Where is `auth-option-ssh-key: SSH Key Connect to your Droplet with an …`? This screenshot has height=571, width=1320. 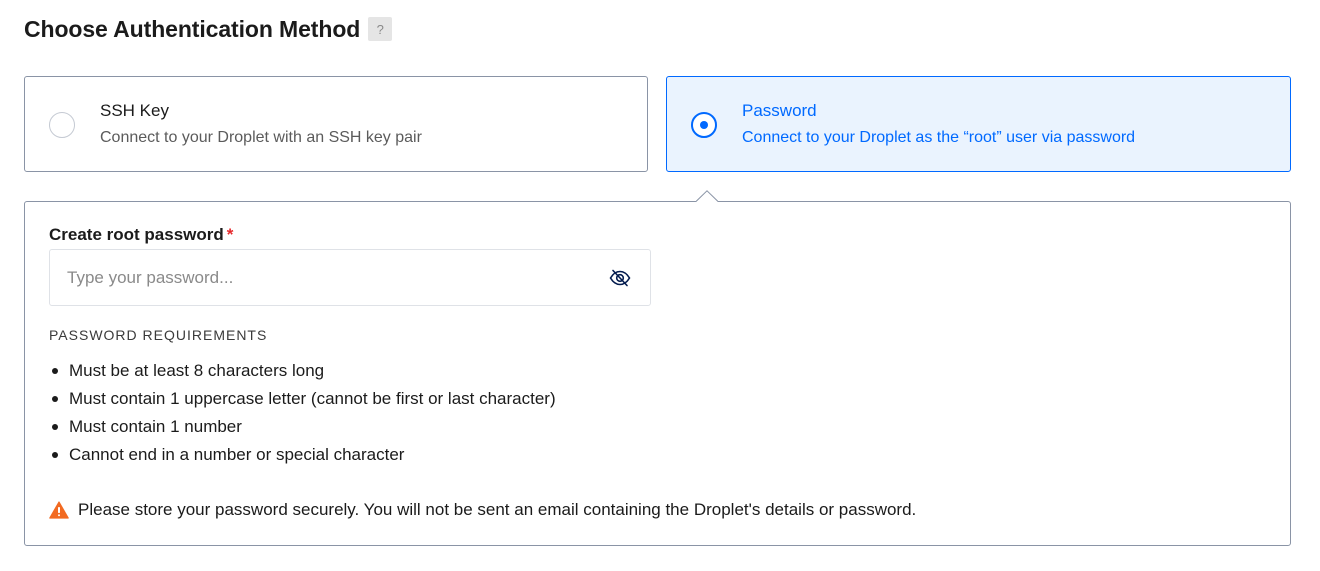 auth-option-ssh-key: SSH Key Connect to your Droplet with an … is located at coordinates (336, 124).